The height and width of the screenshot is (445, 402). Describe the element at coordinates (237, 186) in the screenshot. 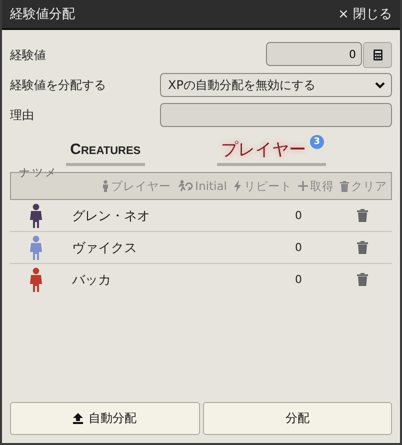

I see `lightning-icon` at that location.